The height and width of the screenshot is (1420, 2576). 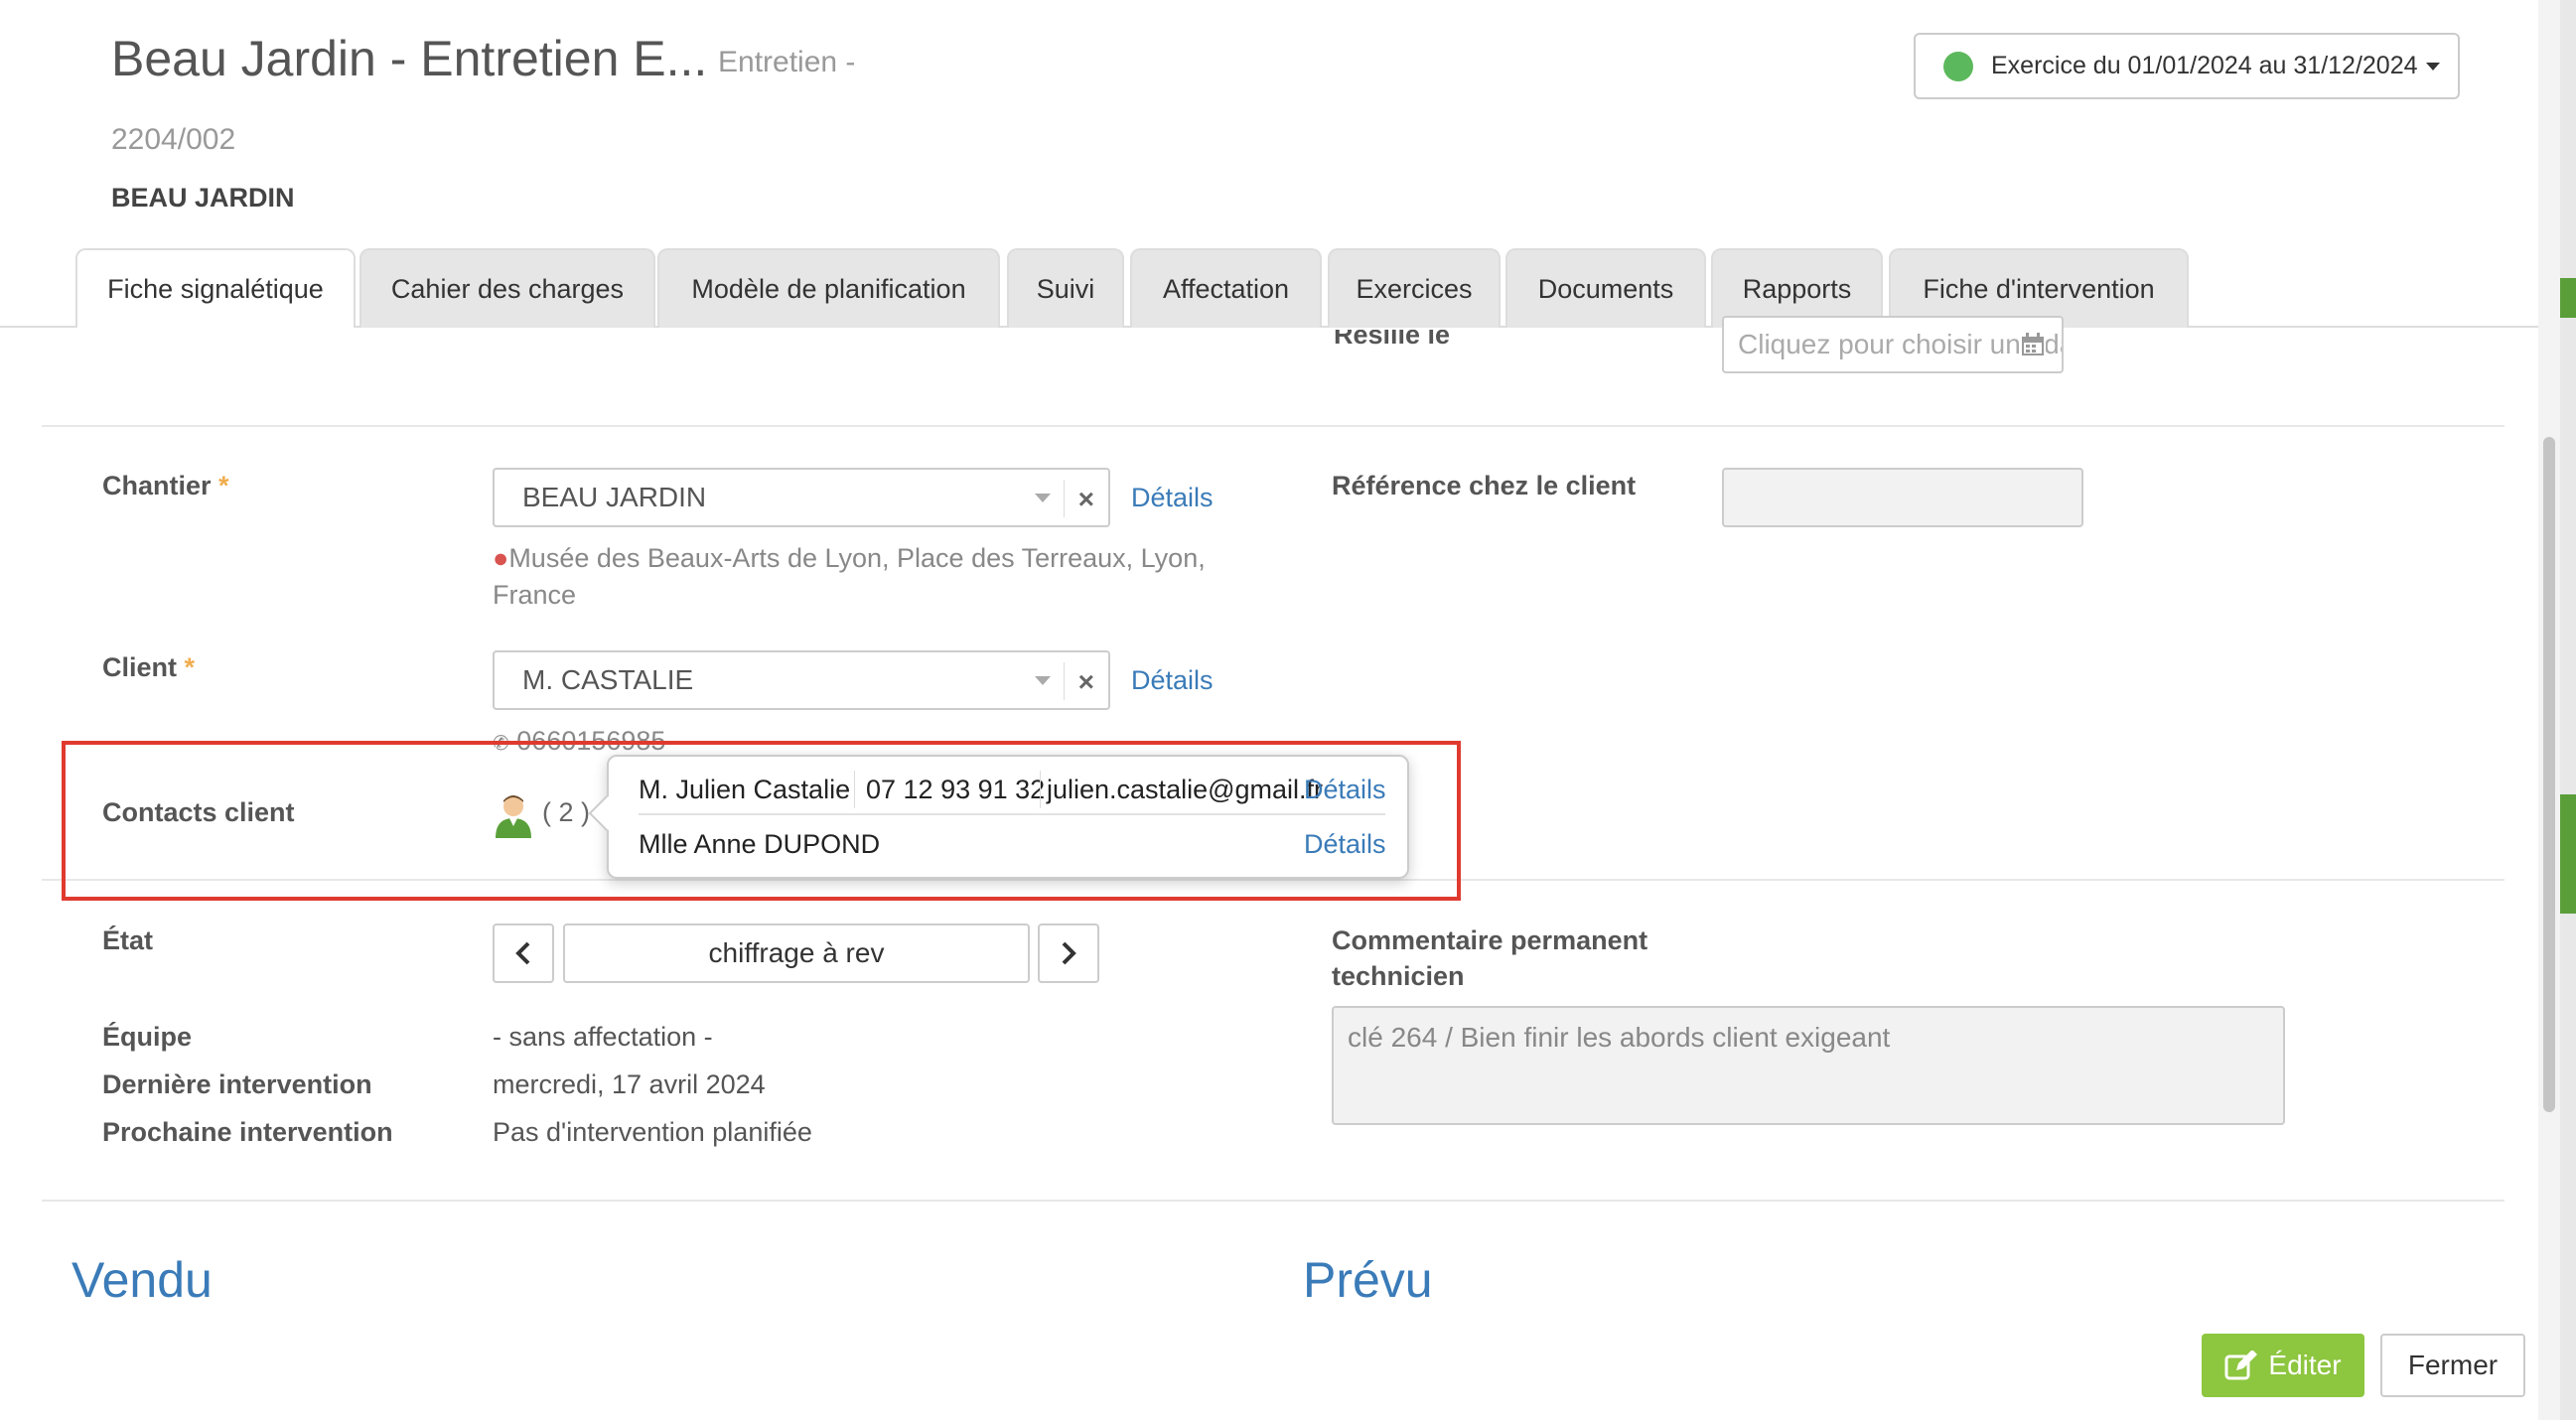 I want to click on edit-button: Éditer, so click(x=2283, y=1365).